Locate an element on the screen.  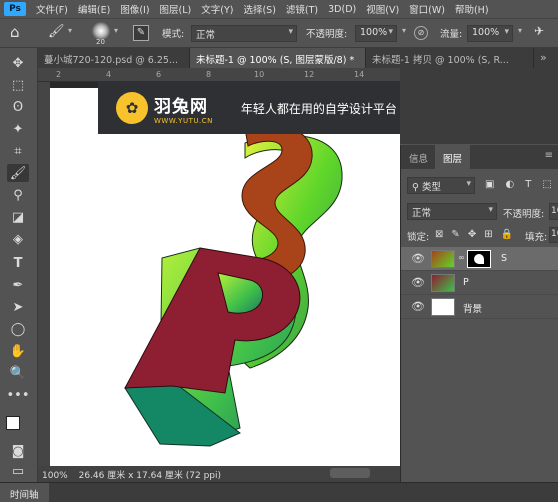
menu-filter: 滤镜(T) is located at coordinates (302, 9).